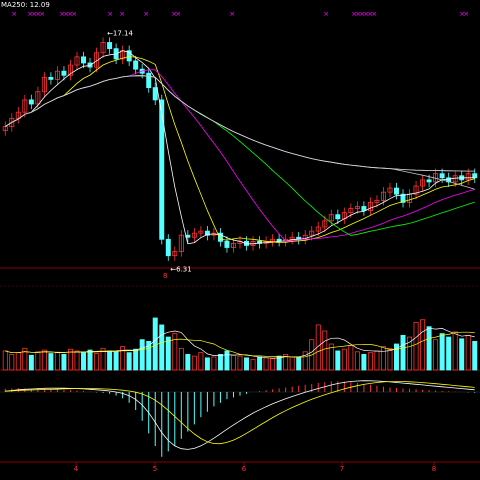 This screenshot has height=480, width=480. Describe the element at coordinates (244, 469) in the screenshot. I see `axis-tick-label: 6` at that location.